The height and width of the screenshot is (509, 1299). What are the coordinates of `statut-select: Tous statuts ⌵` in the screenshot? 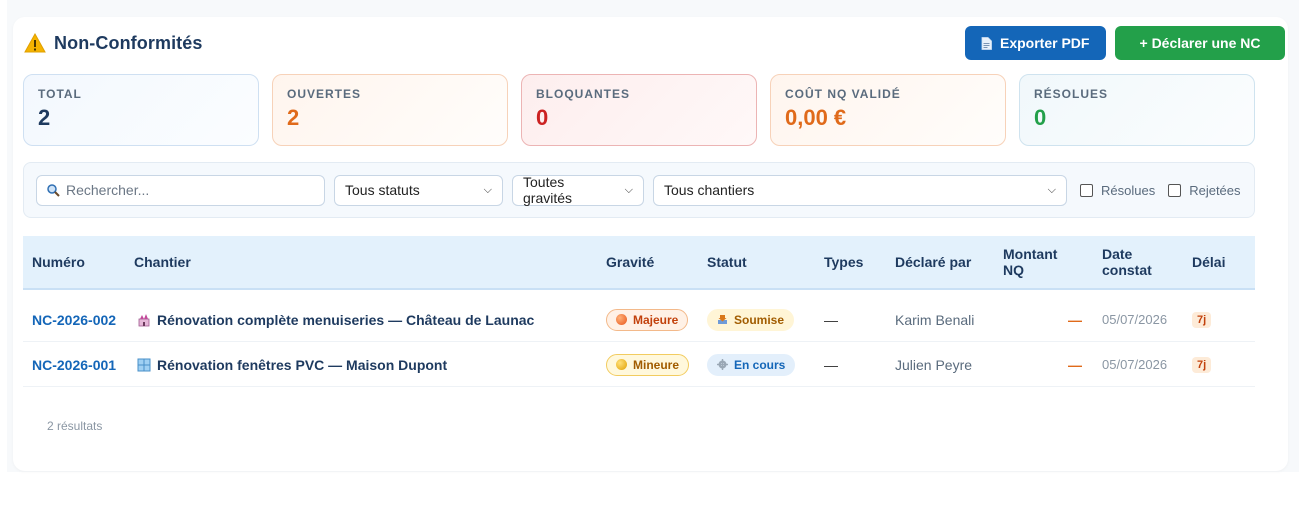 It's located at (418, 190).